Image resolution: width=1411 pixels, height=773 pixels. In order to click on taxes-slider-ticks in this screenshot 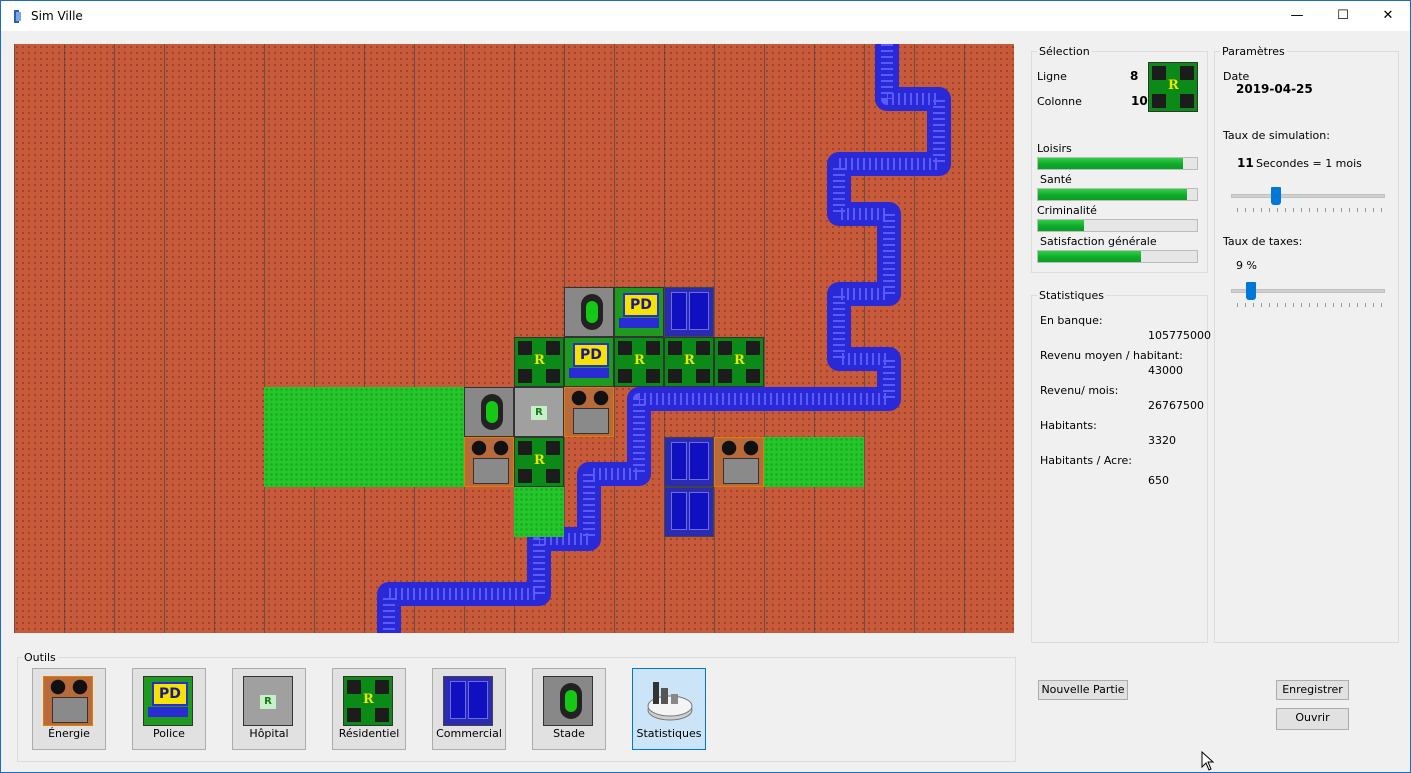, I will do `click(1309, 305)`.